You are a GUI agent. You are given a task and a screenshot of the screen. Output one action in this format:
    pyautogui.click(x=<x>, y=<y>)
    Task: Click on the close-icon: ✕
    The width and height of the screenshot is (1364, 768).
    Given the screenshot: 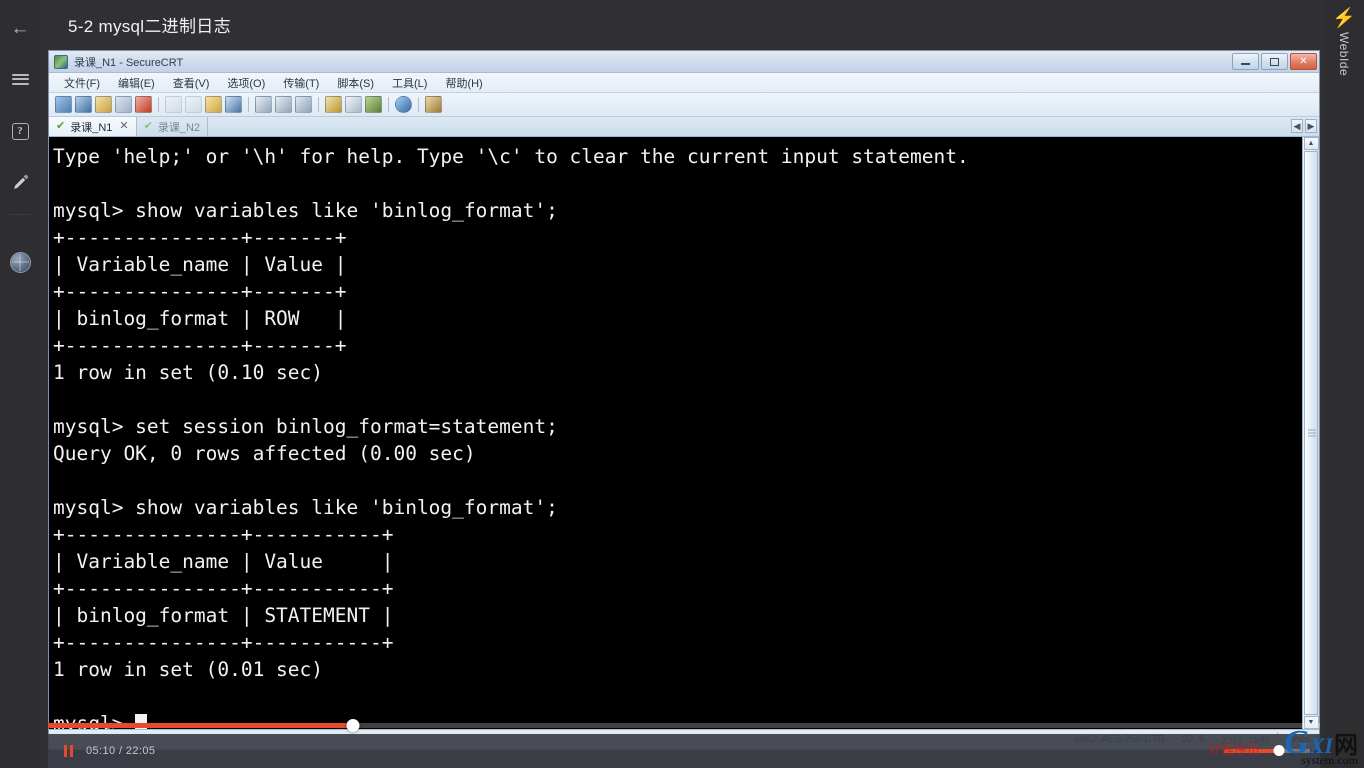 What is the action you would take?
    pyautogui.click(x=123, y=126)
    